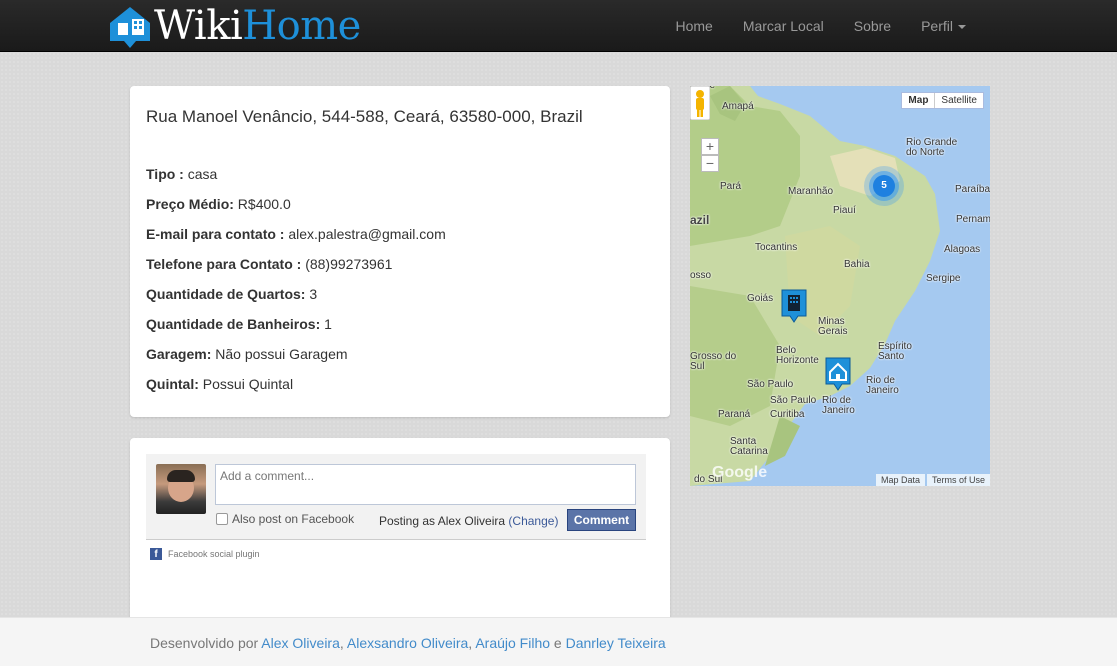 This screenshot has height=666, width=1117. Describe the element at coordinates (919, 100) in the screenshot. I see `map-type-map: Map` at that location.